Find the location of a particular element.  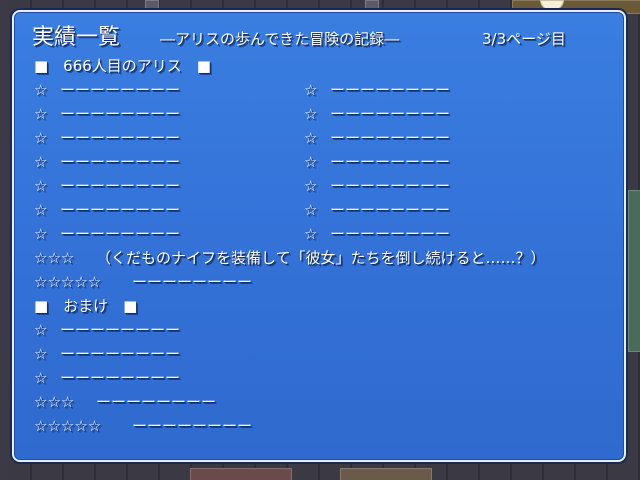

achievement-item-three-star: ☆☆☆ （くだものナイフを装備して「彼女」たちを倒し続けると……？） is located at coordinates (290, 258).